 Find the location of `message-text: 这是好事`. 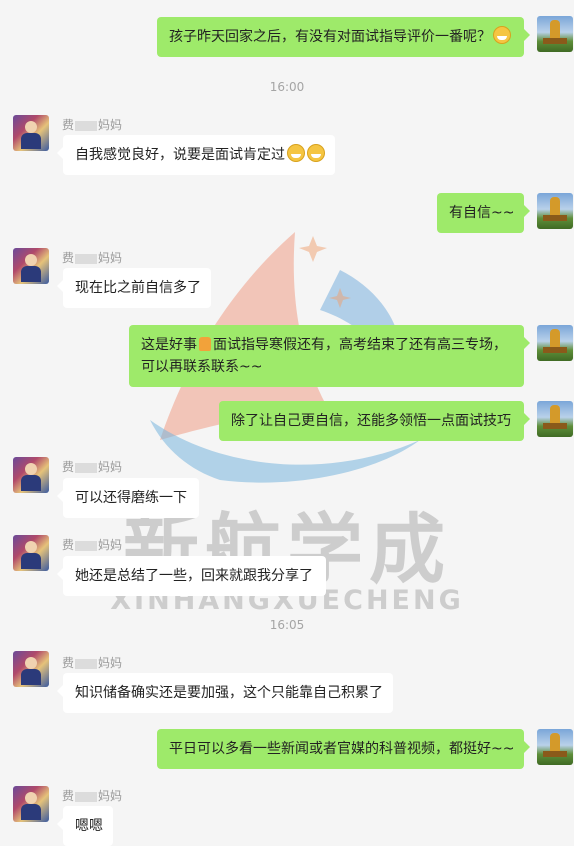

message-text: 这是好事 is located at coordinates (169, 345).